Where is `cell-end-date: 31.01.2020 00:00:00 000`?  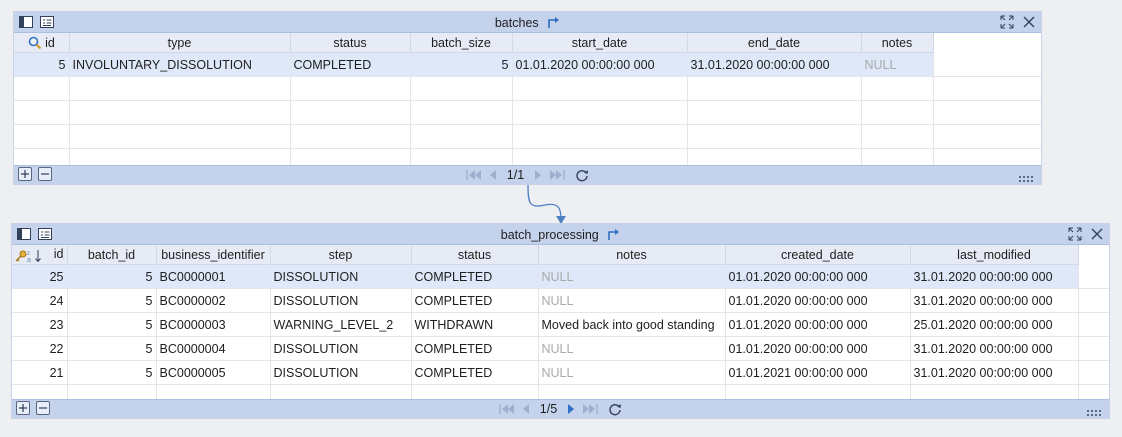
cell-end-date: 31.01.2020 00:00:00 000 is located at coordinates (774, 64).